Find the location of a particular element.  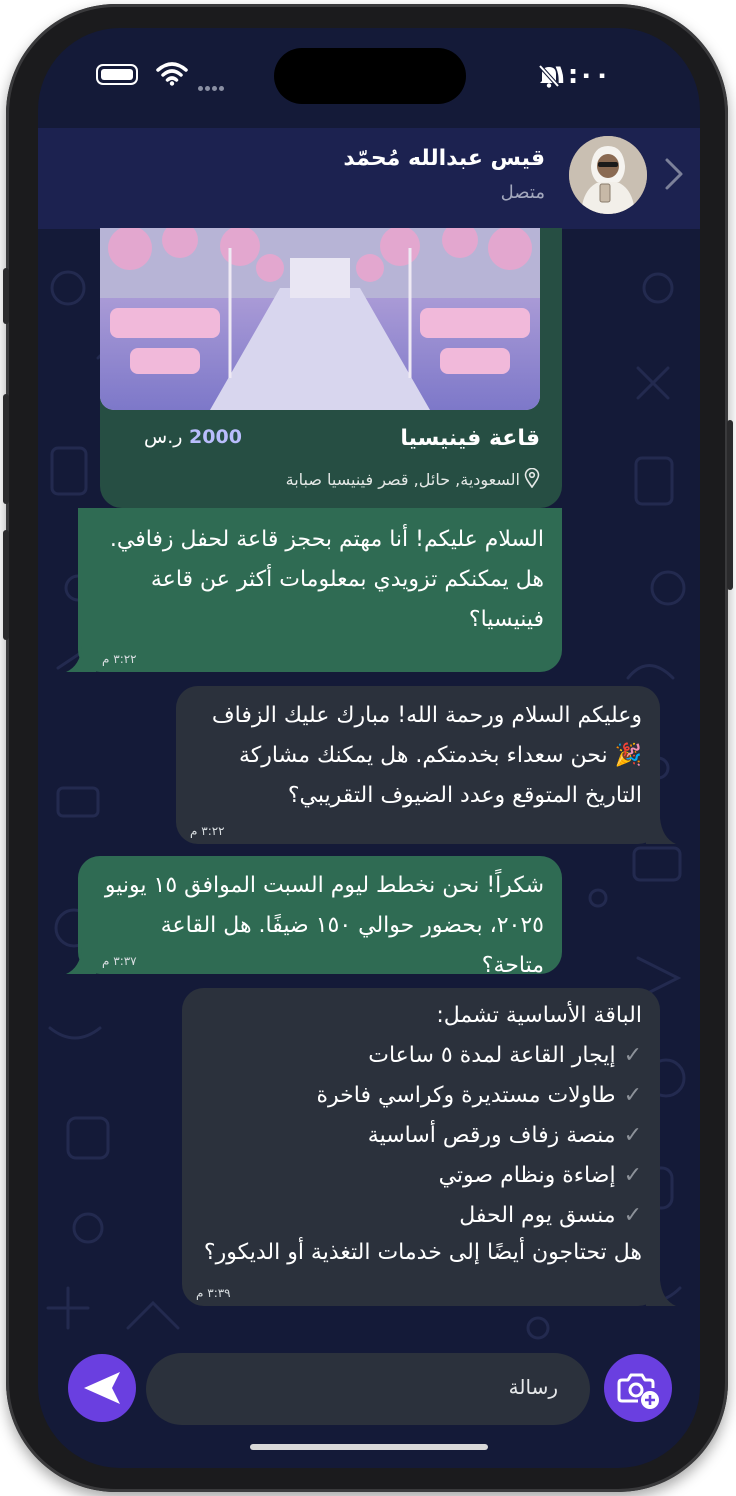

feature-label: إيجار القاعة لمدة ٥ ساعات is located at coordinates (492, 1055).